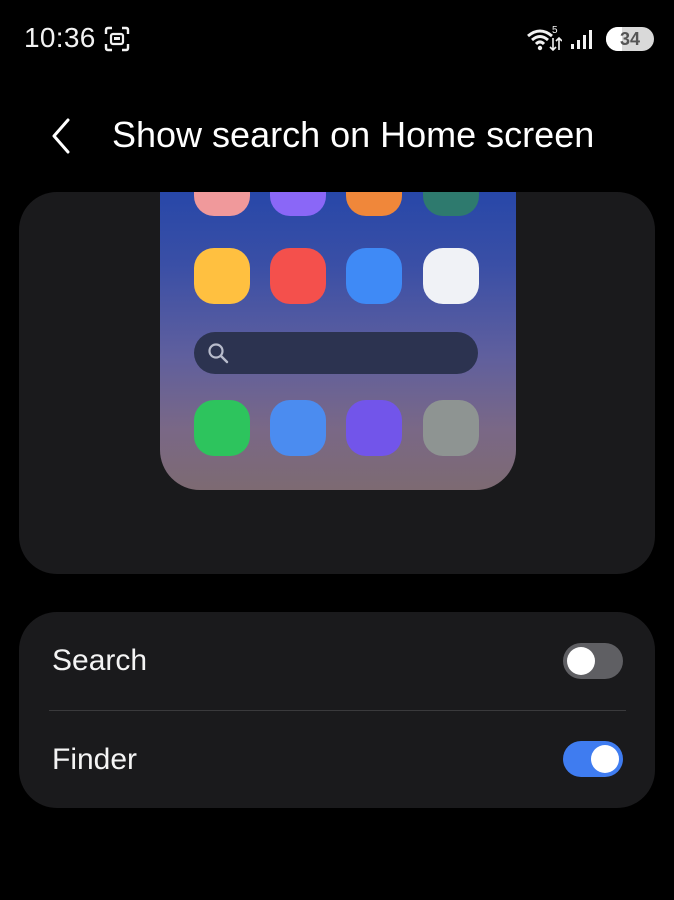 This screenshot has height=900, width=674. Describe the element at coordinates (336, 353) in the screenshot. I see `preview-search-bar` at that location.